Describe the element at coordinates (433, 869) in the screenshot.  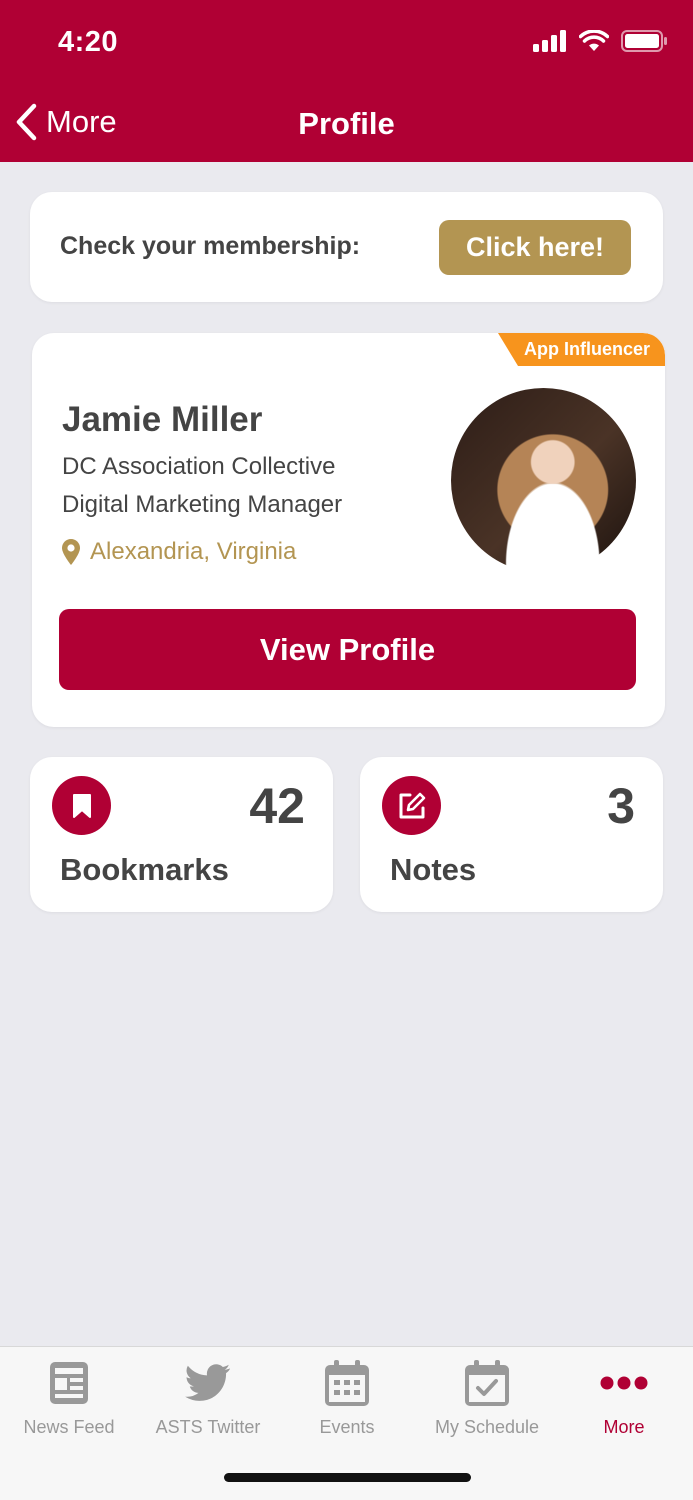
I see `notes-label: Notes` at that location.